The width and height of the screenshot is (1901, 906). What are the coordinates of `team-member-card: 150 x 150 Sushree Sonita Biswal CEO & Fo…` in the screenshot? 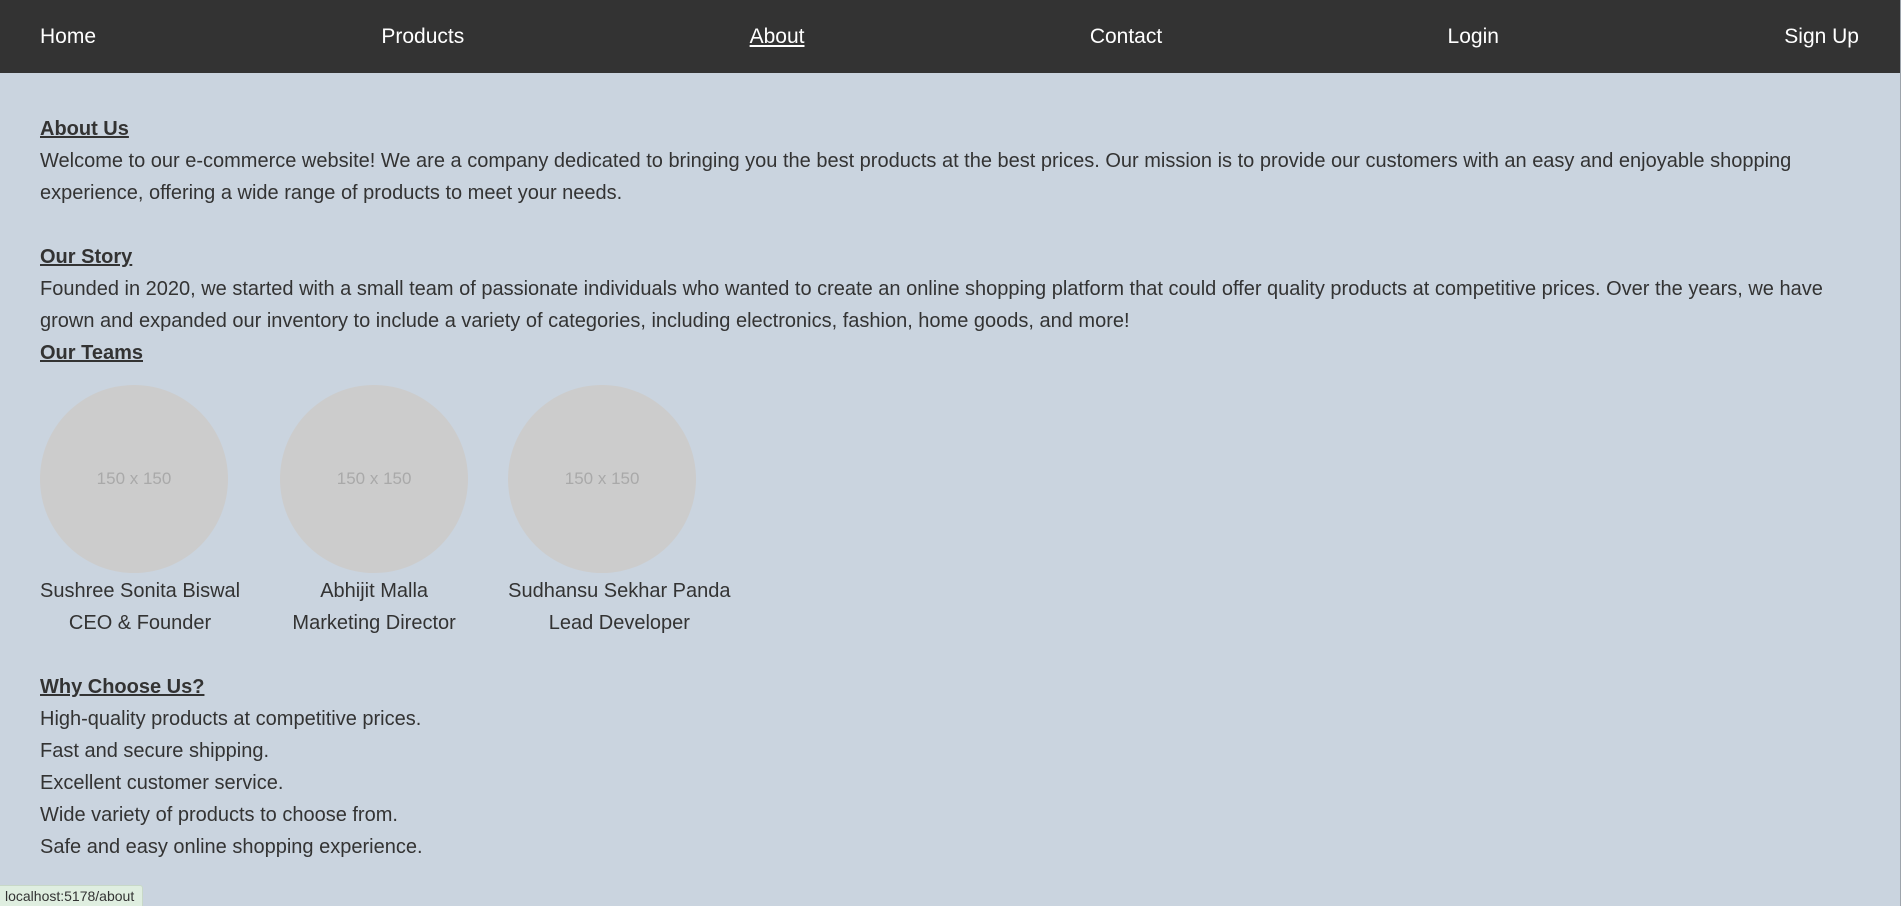 It's located at (140, 512).